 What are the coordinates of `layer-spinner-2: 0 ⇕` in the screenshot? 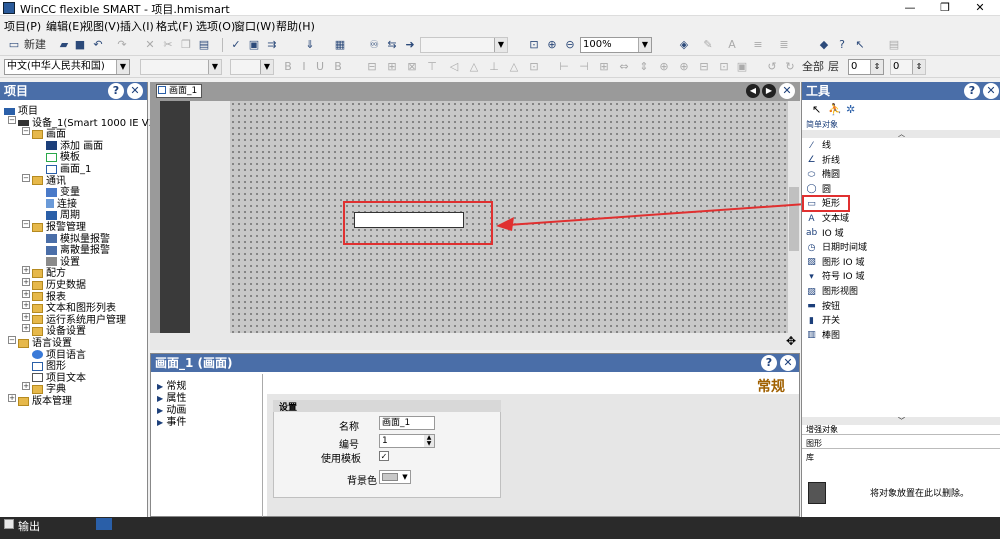 It's located at (908, 67).